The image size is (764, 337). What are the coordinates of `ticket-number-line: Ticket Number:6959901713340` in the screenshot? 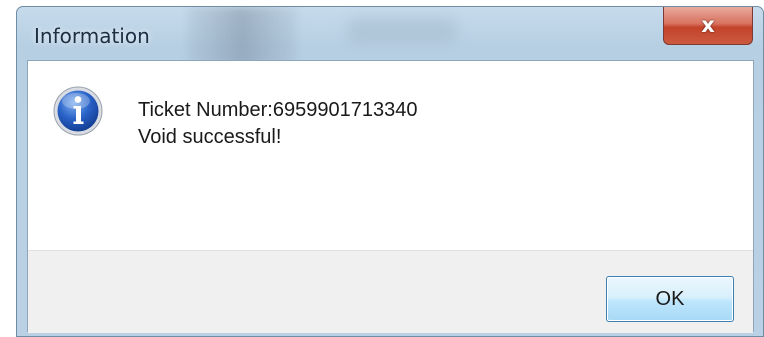 It's located at (278, 110).